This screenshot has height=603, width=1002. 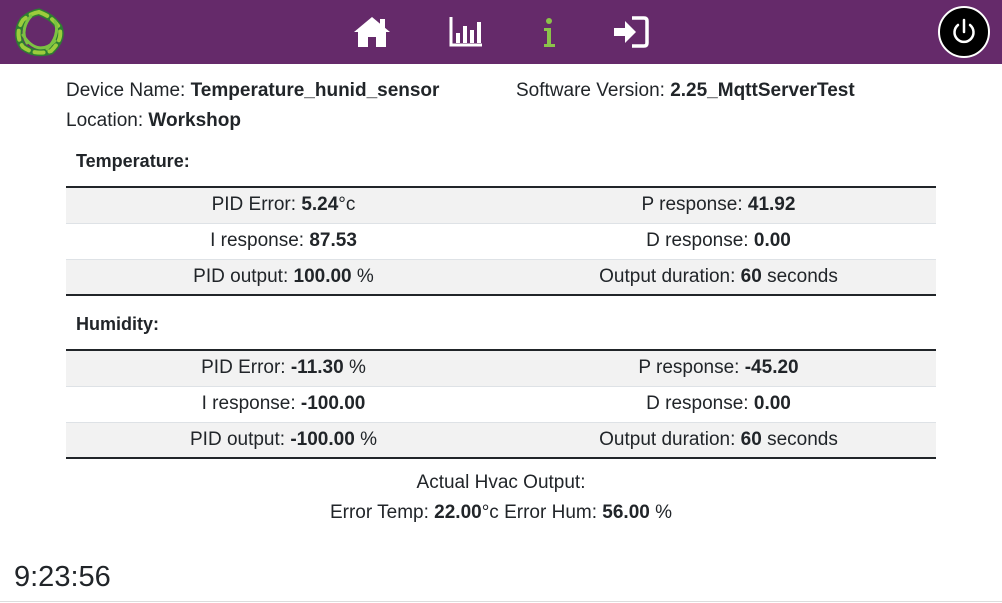 I want to click on footer-divider, so click(x=501, y=601).